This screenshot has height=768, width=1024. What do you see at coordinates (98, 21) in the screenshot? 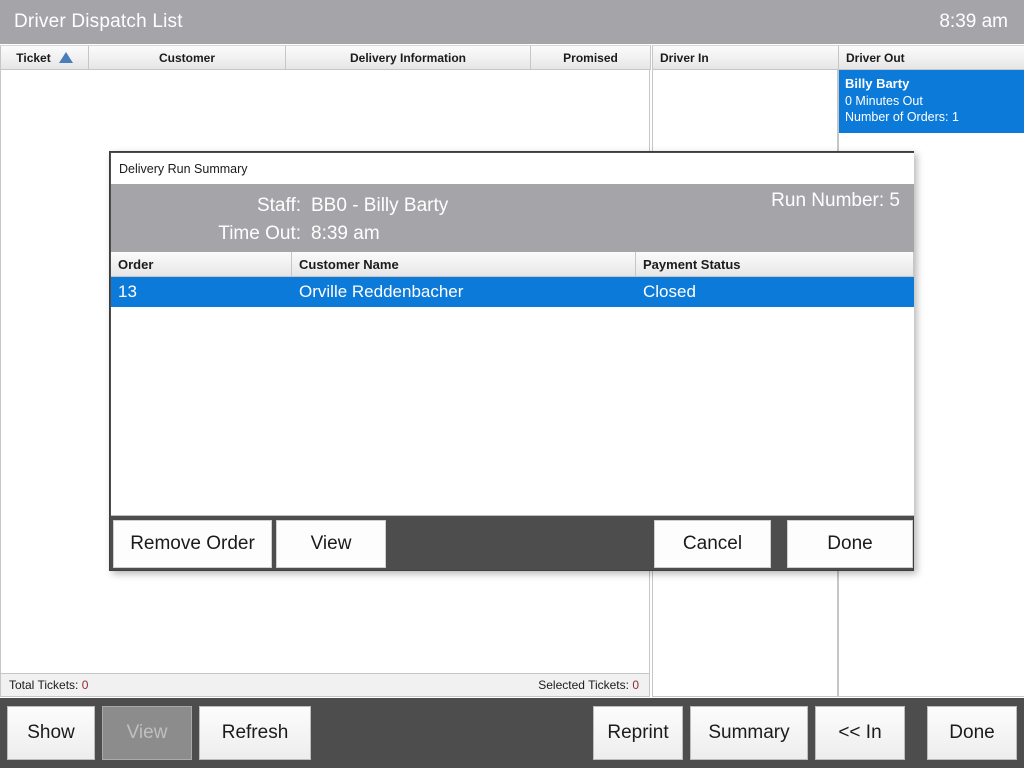
I see `page-title: Driver Dispatch List` at bounding box center [98, 21].